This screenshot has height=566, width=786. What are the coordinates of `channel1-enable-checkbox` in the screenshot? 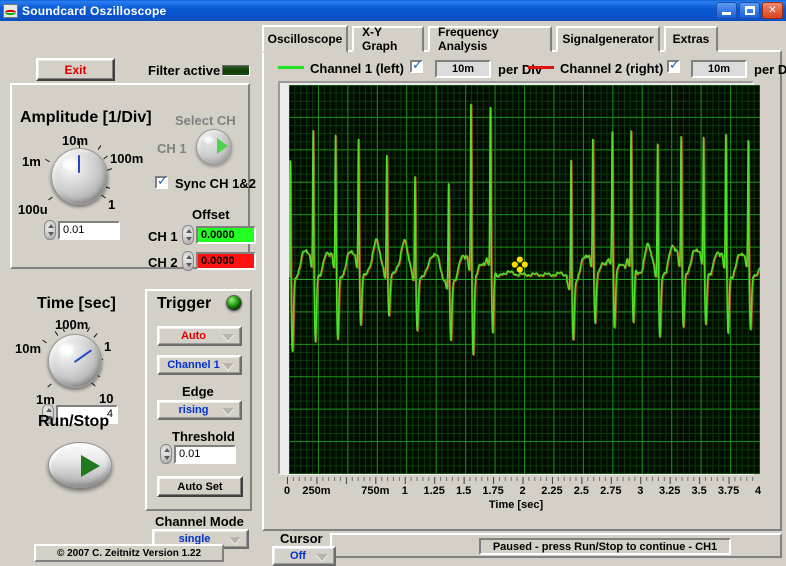 It's located at (416, 65).